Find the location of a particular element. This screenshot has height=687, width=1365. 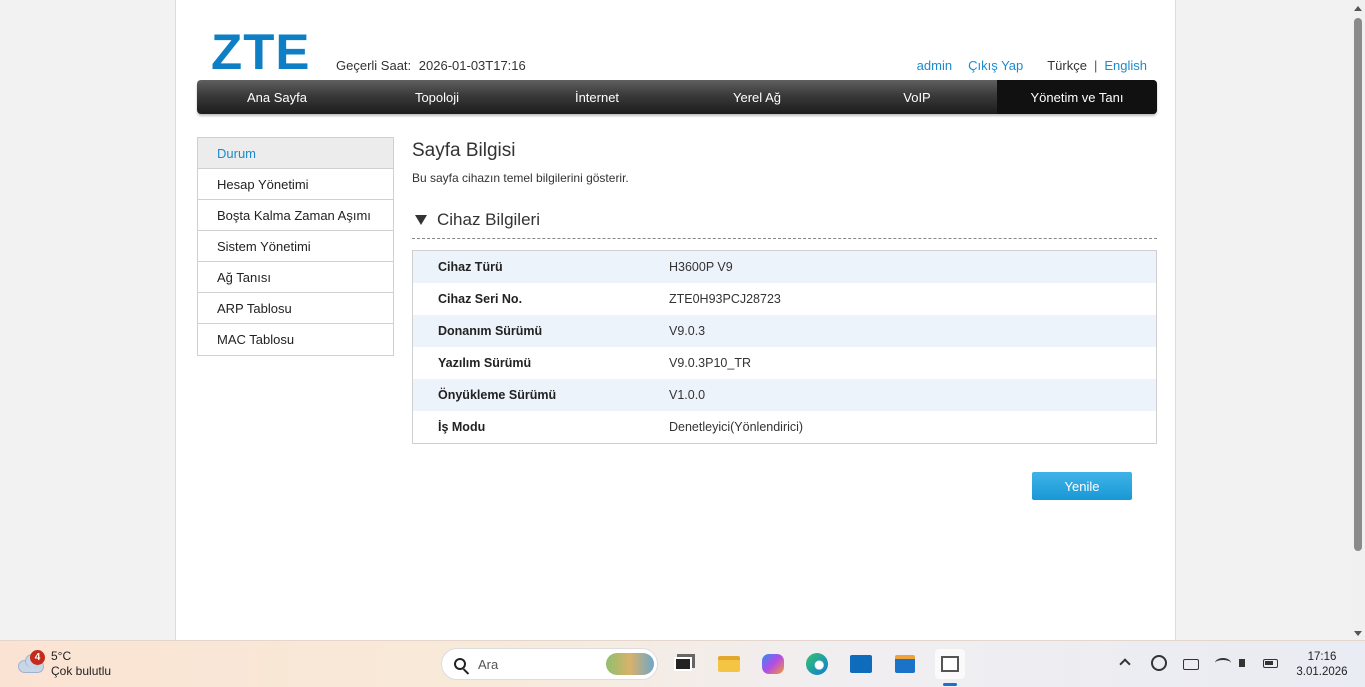

cloudy-weather-icon: 4 is located at coordinates (30, 663).